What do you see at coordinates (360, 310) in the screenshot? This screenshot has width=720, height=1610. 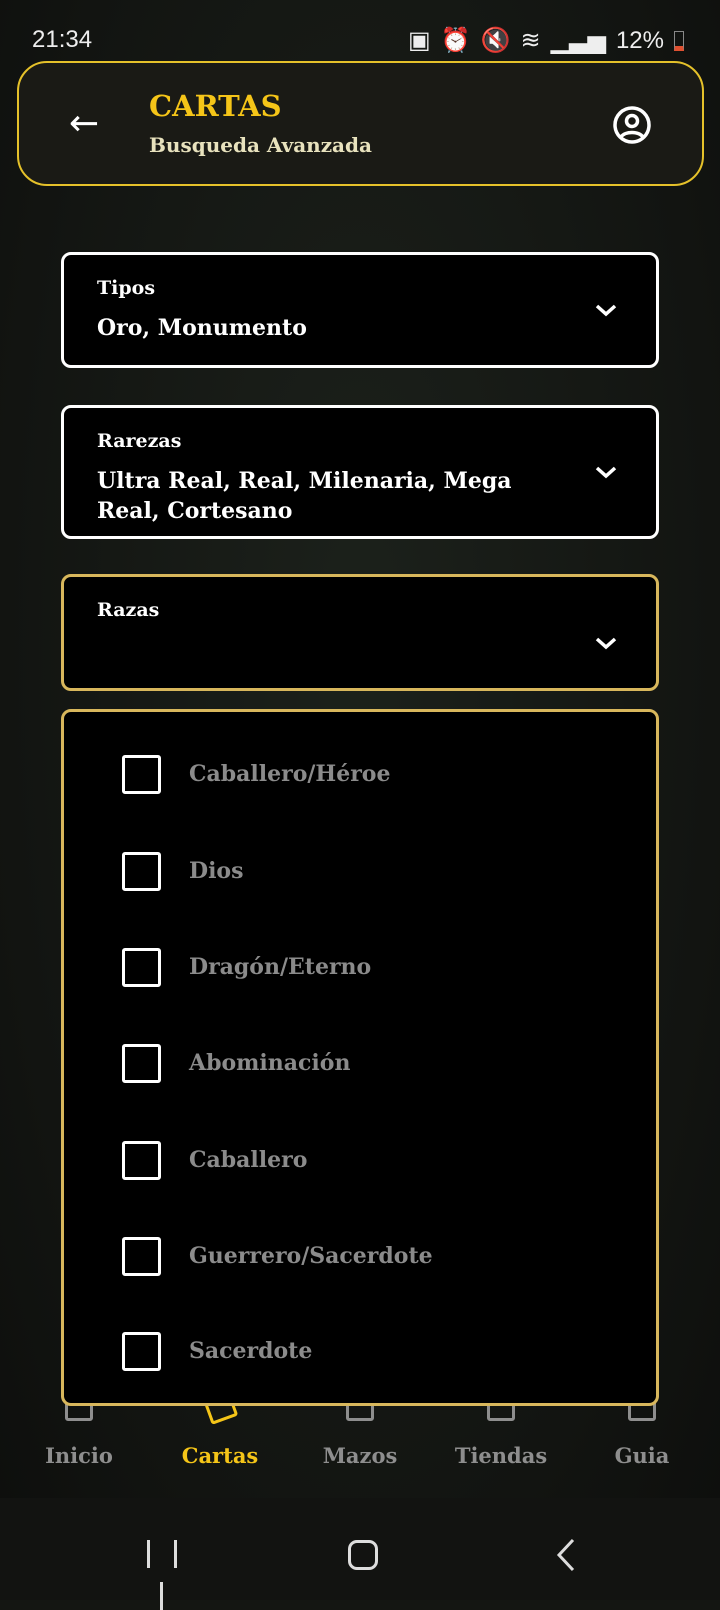 I see `tipos-select: Tipos Oro, Monumento` at bounding box center [360, 310].